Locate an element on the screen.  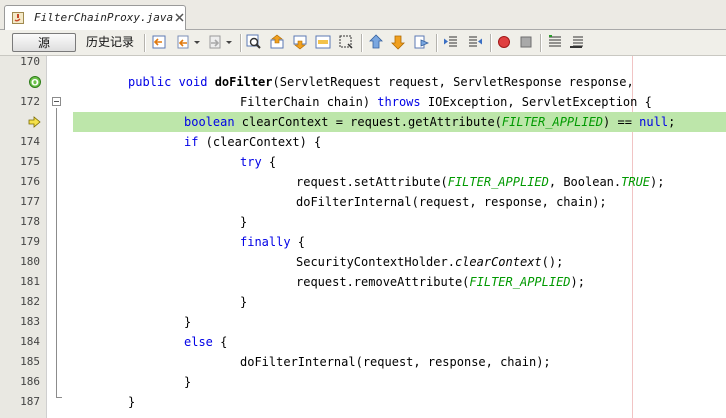
line-number: 174 is located at coordinates (30, 141).